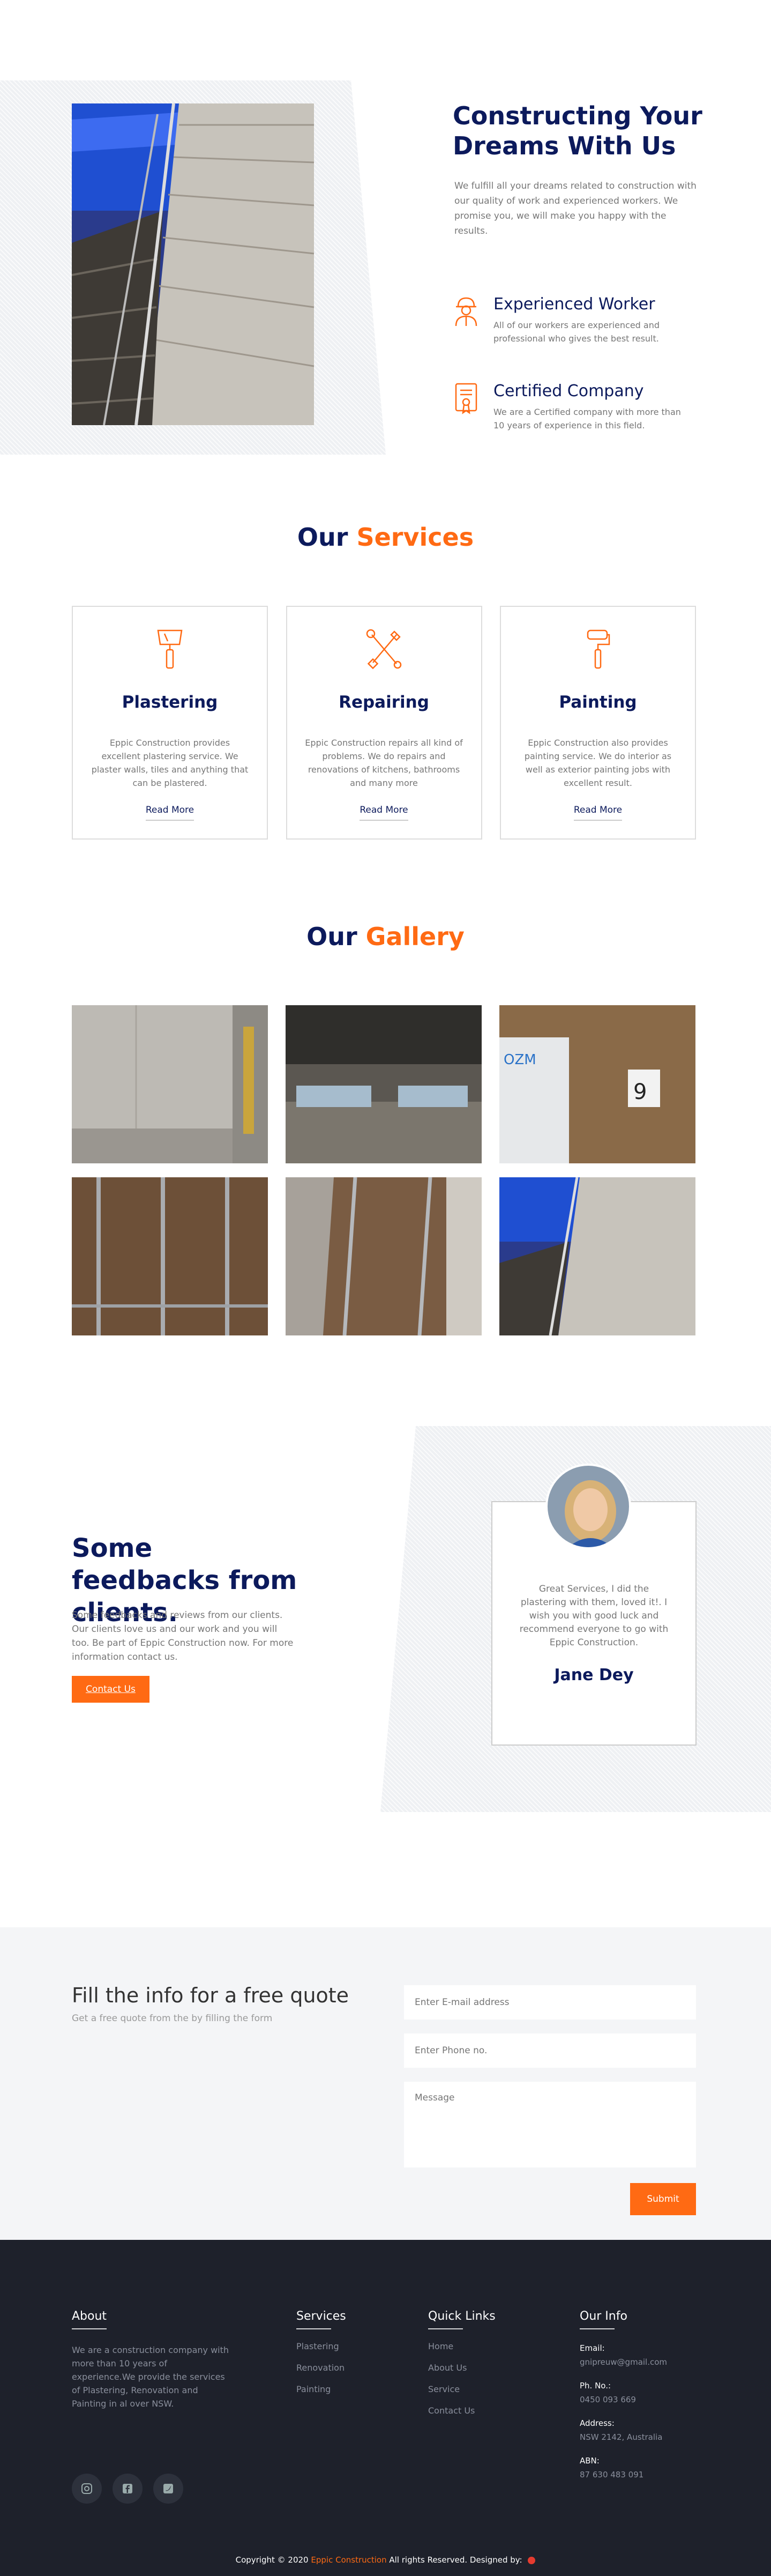  I want to click on services-title: Our Services, so click(385, 538).